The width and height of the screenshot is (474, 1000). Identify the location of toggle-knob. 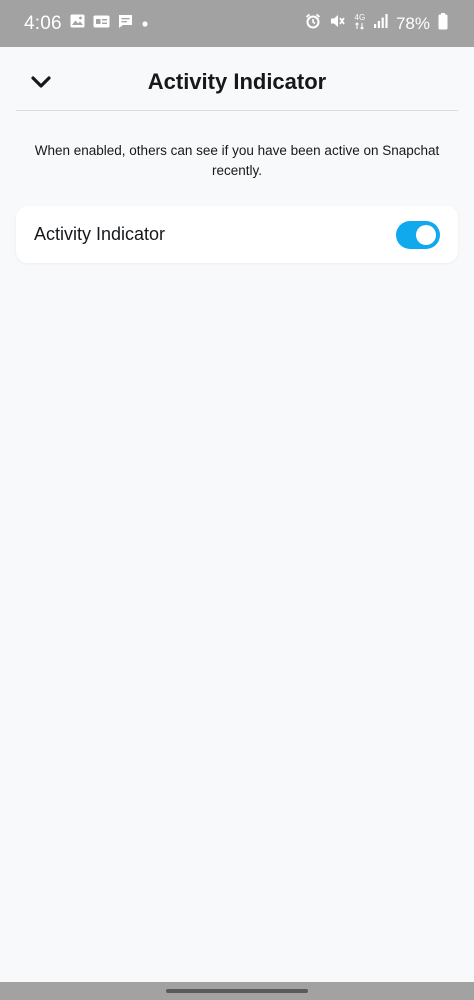
(426, 234).